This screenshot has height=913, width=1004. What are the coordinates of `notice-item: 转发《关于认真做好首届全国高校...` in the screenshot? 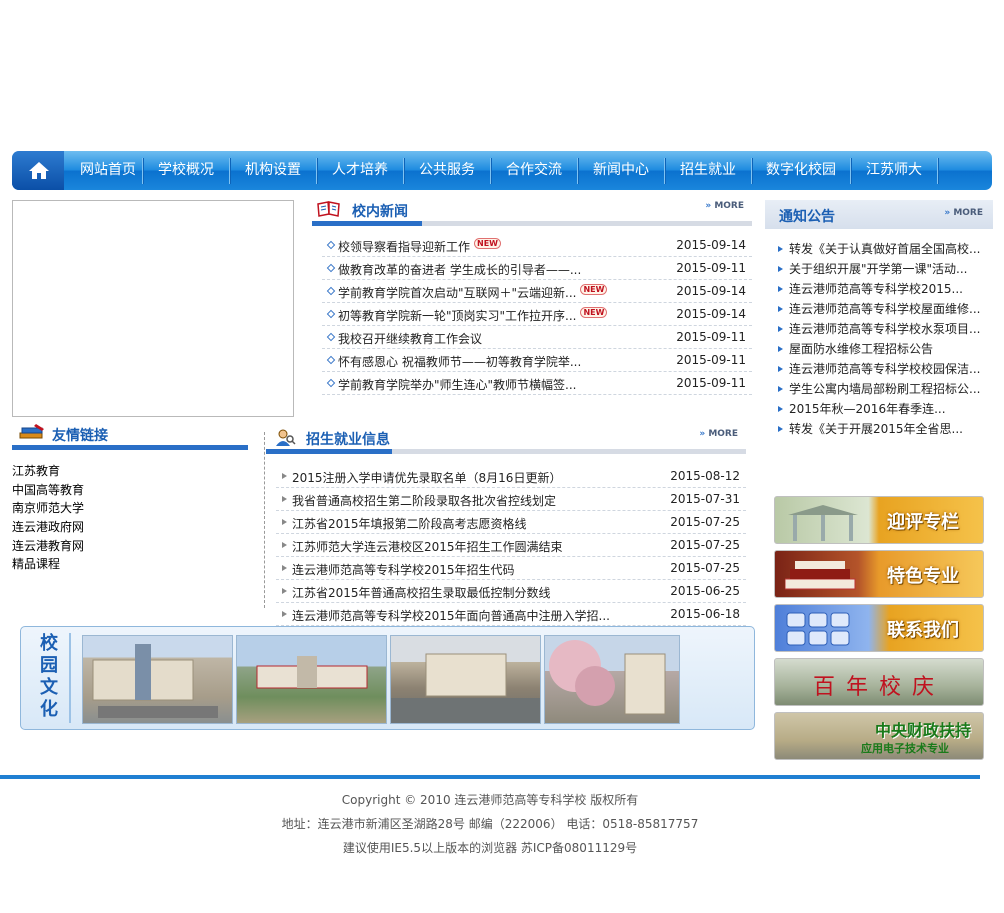 It's located at (879, 250).